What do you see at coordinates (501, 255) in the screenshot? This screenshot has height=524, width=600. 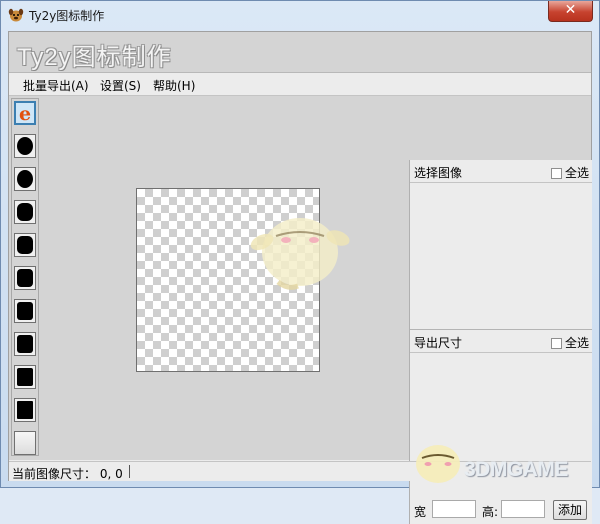 I see `image-list` at bounding box center [501, 255].